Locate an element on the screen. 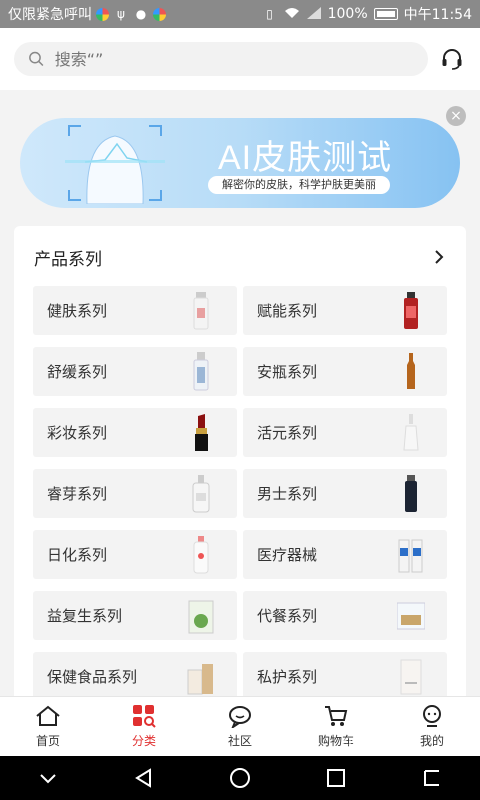 The width and height of the screenshot is (480, 800). series-item: 代餐系列 is located at coordinates (345, 615).